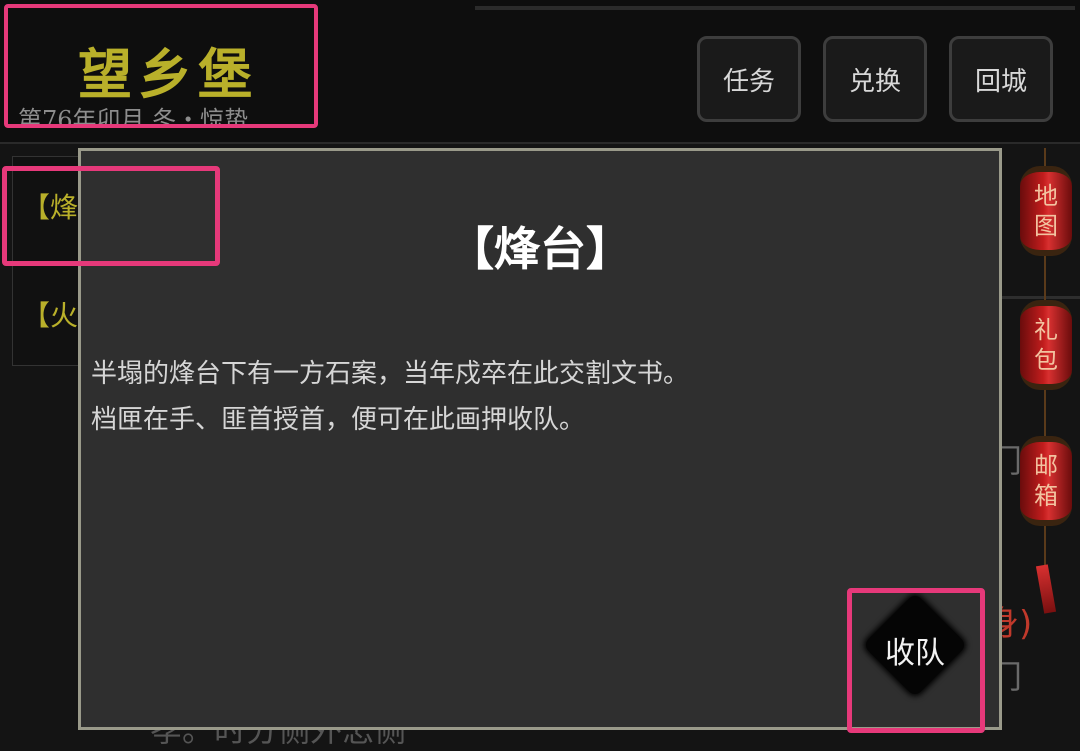 The image size is (1080, 751). What do you see at coordinates (1046, 211) in the screenshot?
I see `map-lantern-button: 地 图` at bounding box center [1046, 211].